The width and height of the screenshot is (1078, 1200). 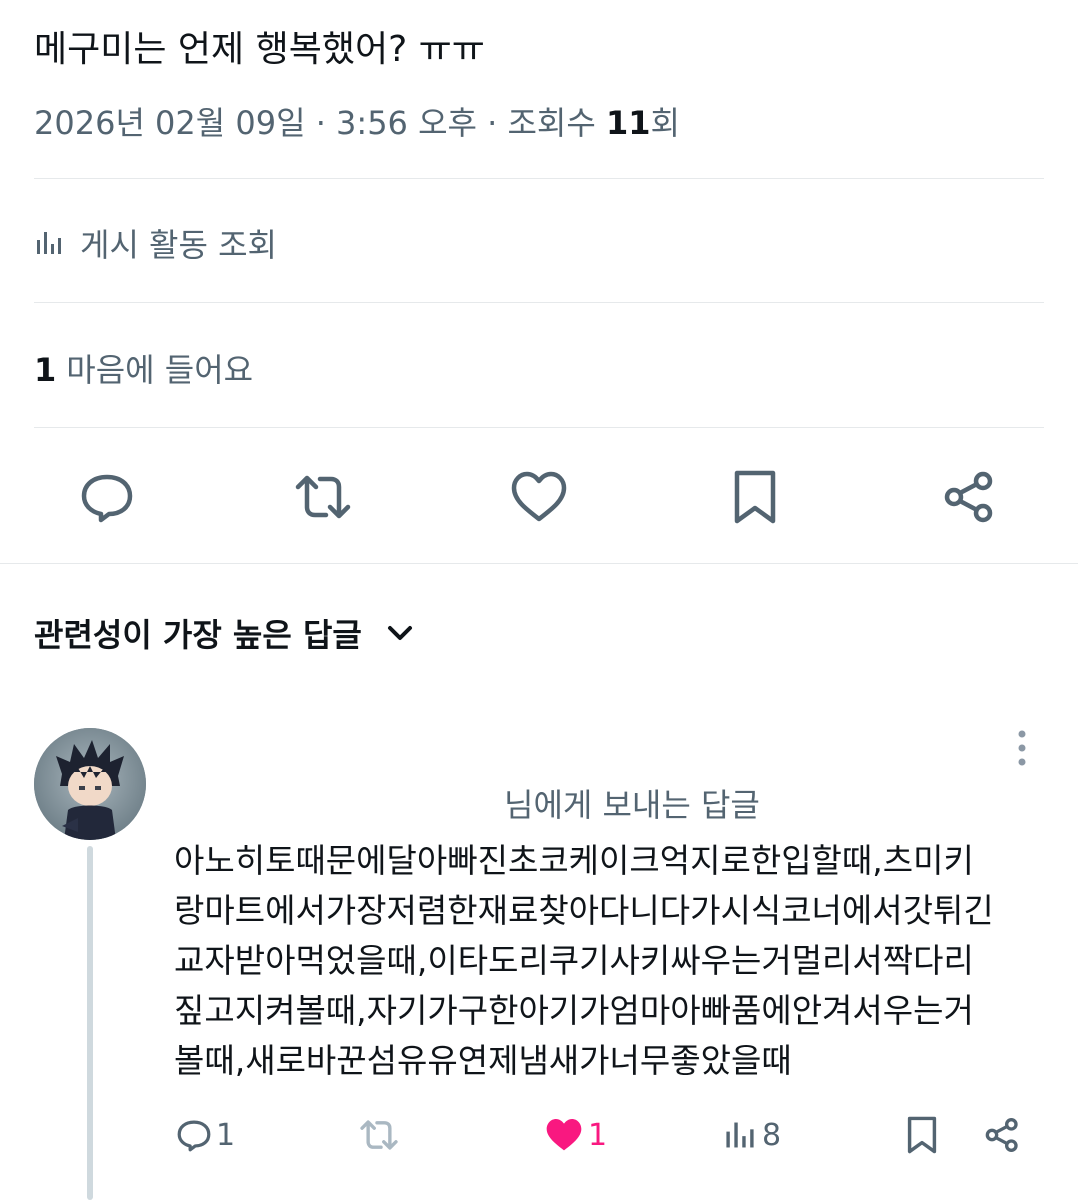 I want to click on chevron-down-icon, so click(x=399, y=633).